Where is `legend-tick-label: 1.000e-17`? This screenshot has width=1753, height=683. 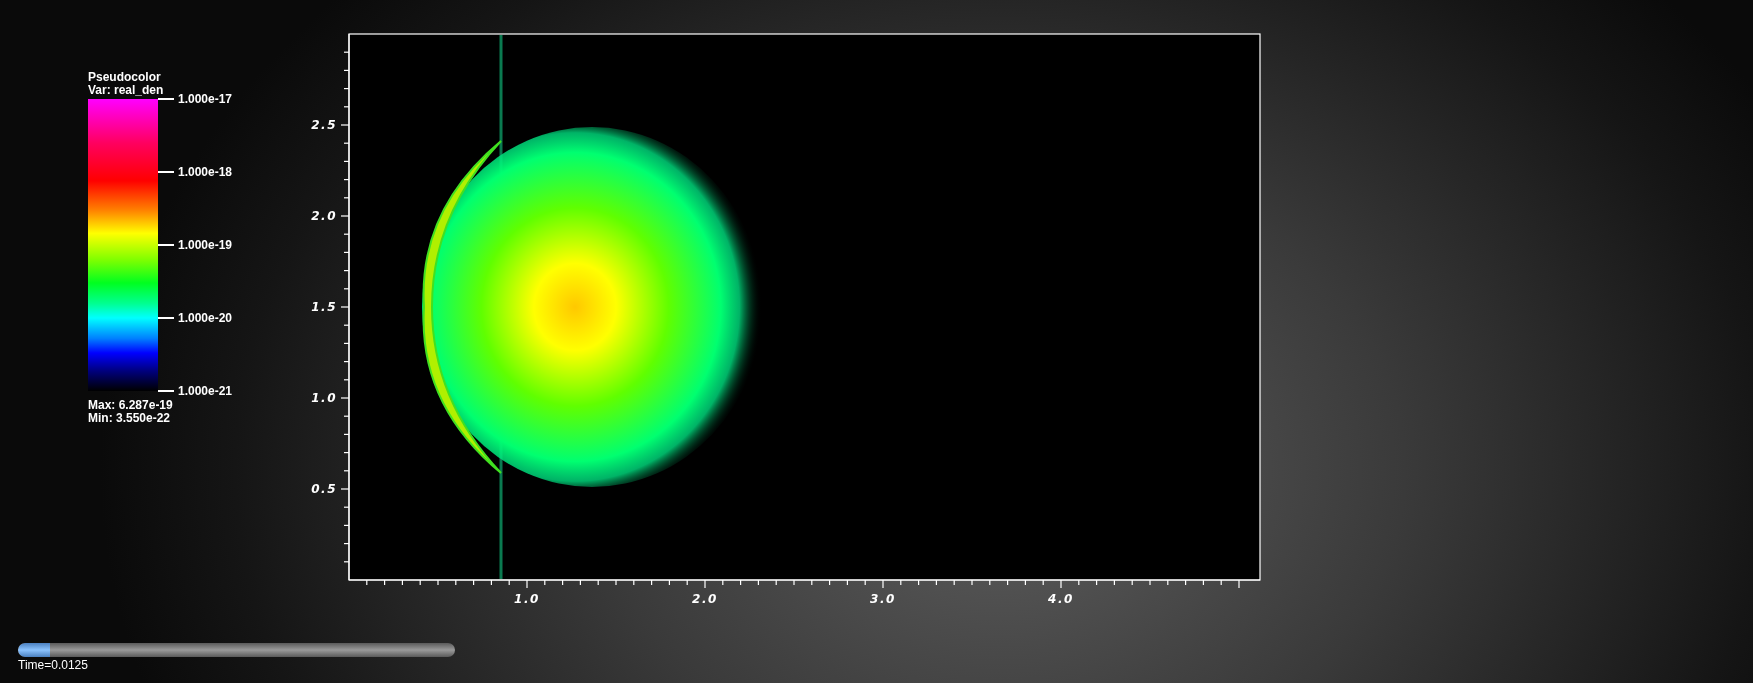 legend-tick-label: 1.000e-17 is located at coordinates (205, 99).